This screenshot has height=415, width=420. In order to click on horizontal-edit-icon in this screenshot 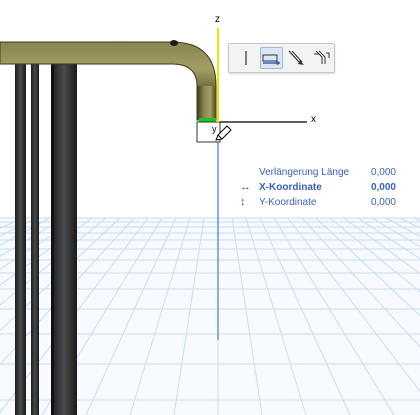, I will do `click(271, 59)`.